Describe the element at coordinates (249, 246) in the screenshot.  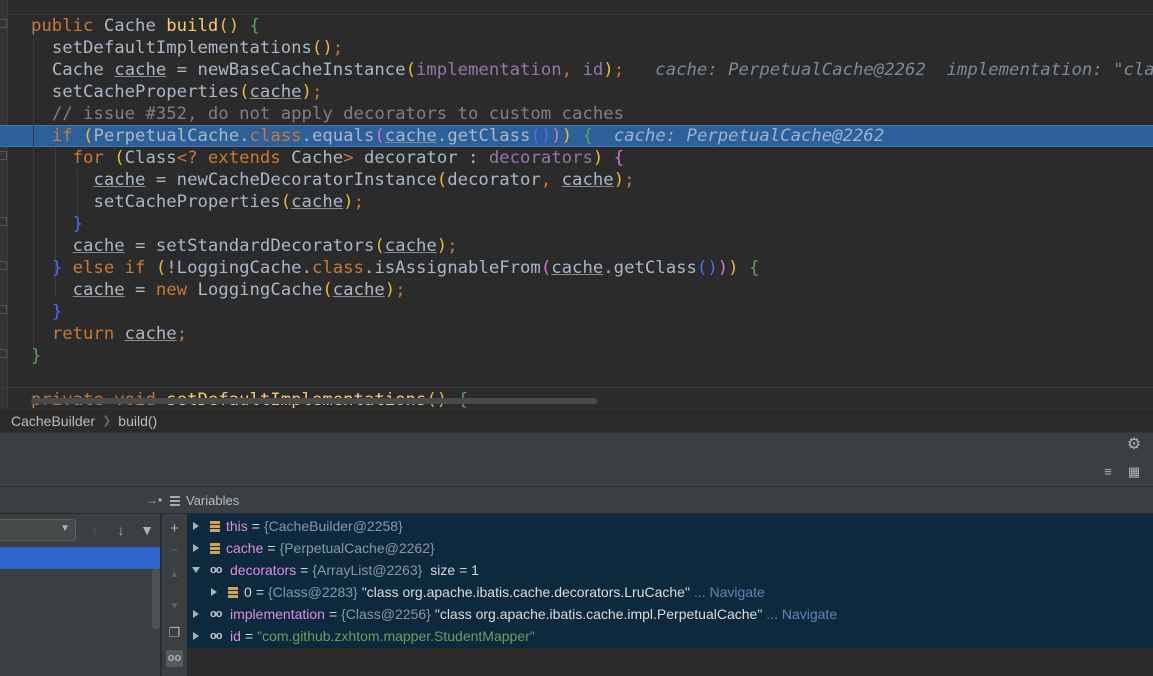
I see `code-token: = setStandardDecorators` at that location.